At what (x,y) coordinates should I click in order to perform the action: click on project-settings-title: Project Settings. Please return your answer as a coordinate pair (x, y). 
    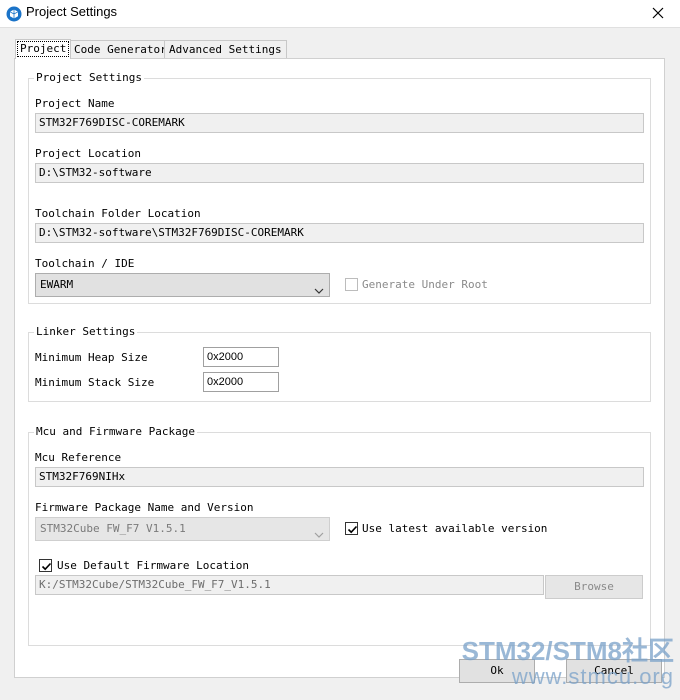
    Looking at the image, I should click on (89, 77).